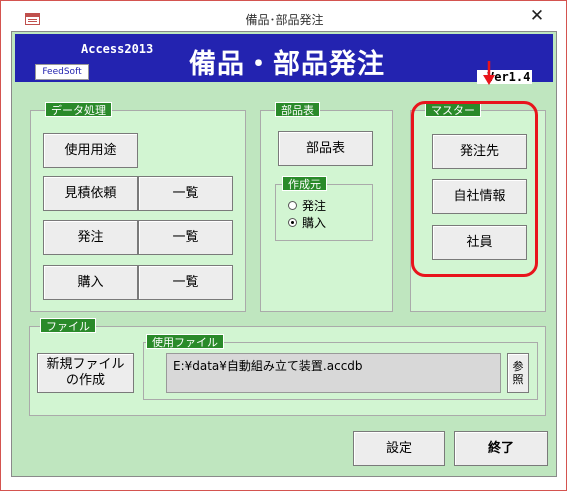 Image resolution: width=567 pixels, height=491 pixels. Describe the element at coordinates (518, 379) in the screenshot. I see `browse-line2: 照` at that location.